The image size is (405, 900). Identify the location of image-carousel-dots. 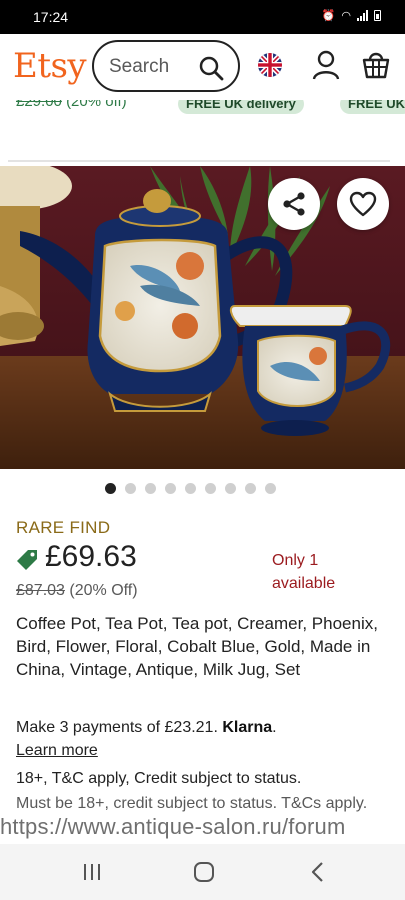
(190, 488).